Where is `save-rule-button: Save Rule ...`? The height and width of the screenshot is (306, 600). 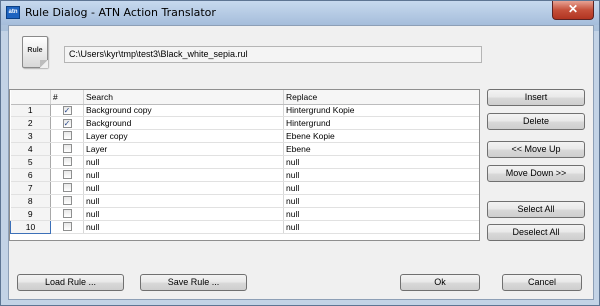
save-rule-button: Save Rule ... is located at coordinates (193, 282).